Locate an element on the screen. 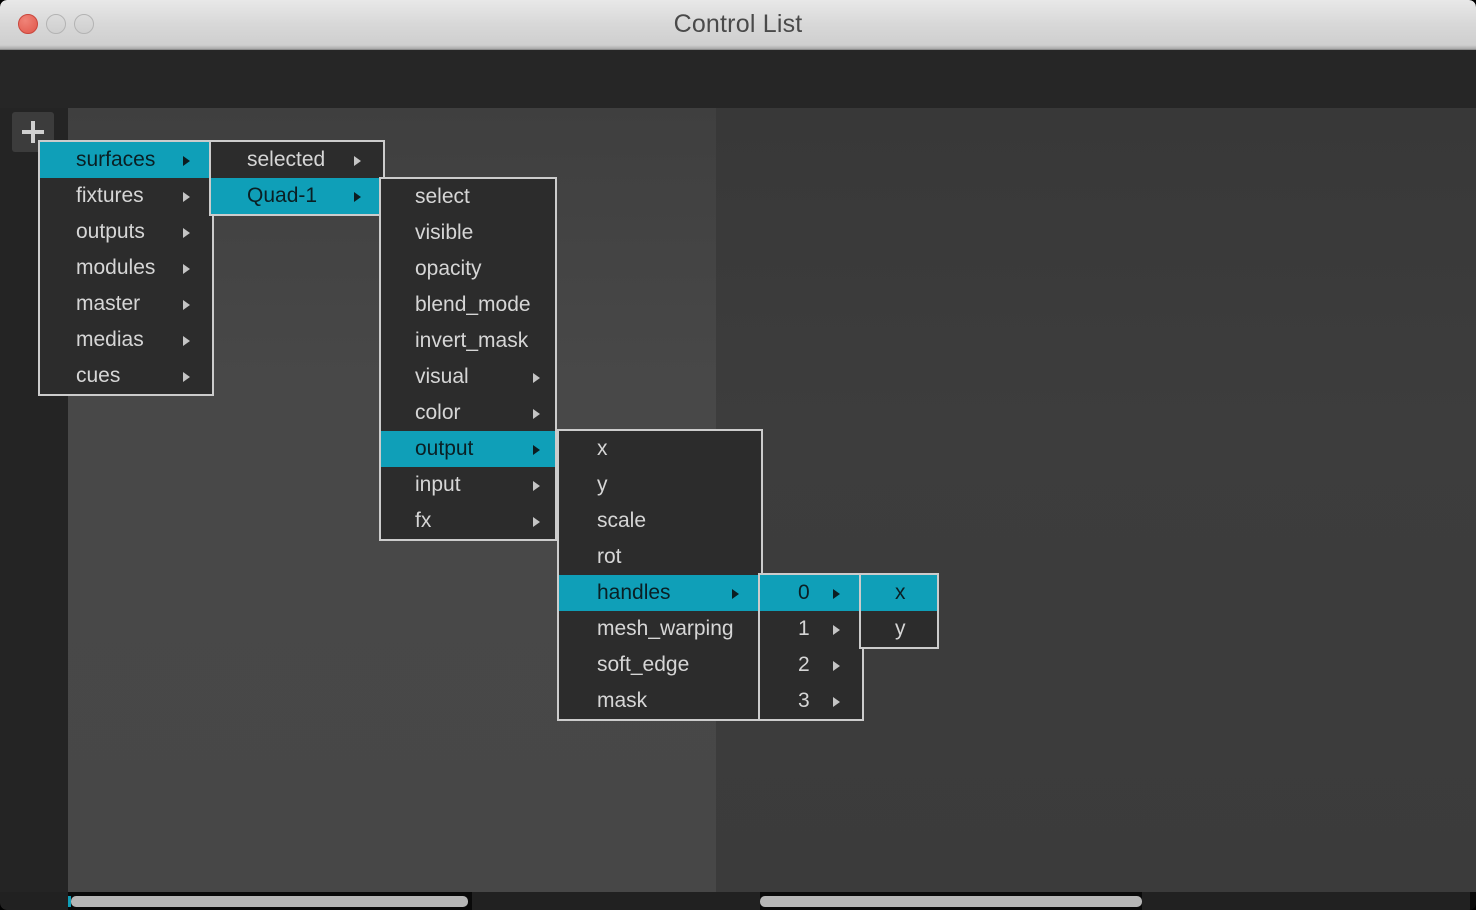 This screenshot has width=1476, height=910. menu-item-invert-mask: invert_mask is located at coordinates (468, 341).